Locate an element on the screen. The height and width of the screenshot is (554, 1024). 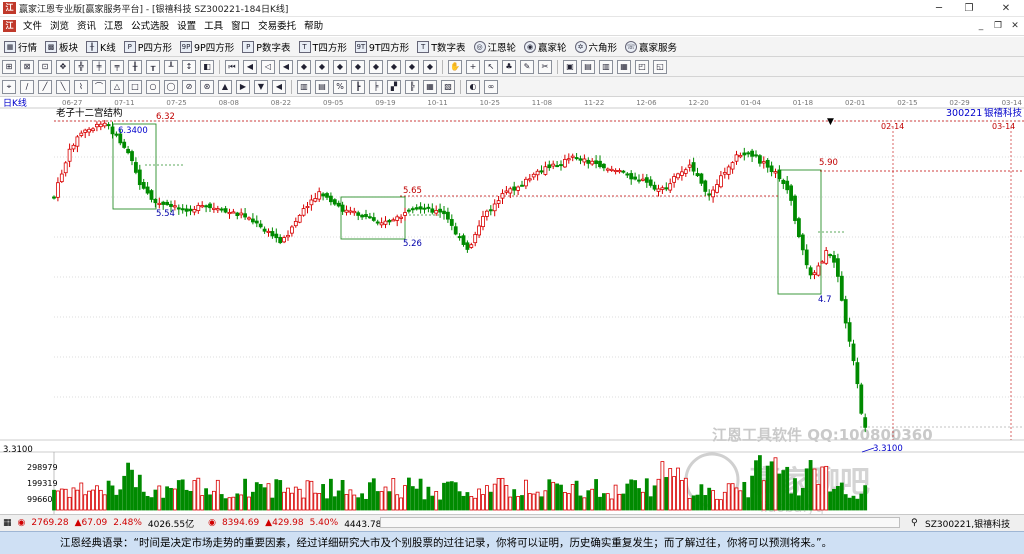
chart-tool-icon-5: ╪ is located at coordinates (99, 66).